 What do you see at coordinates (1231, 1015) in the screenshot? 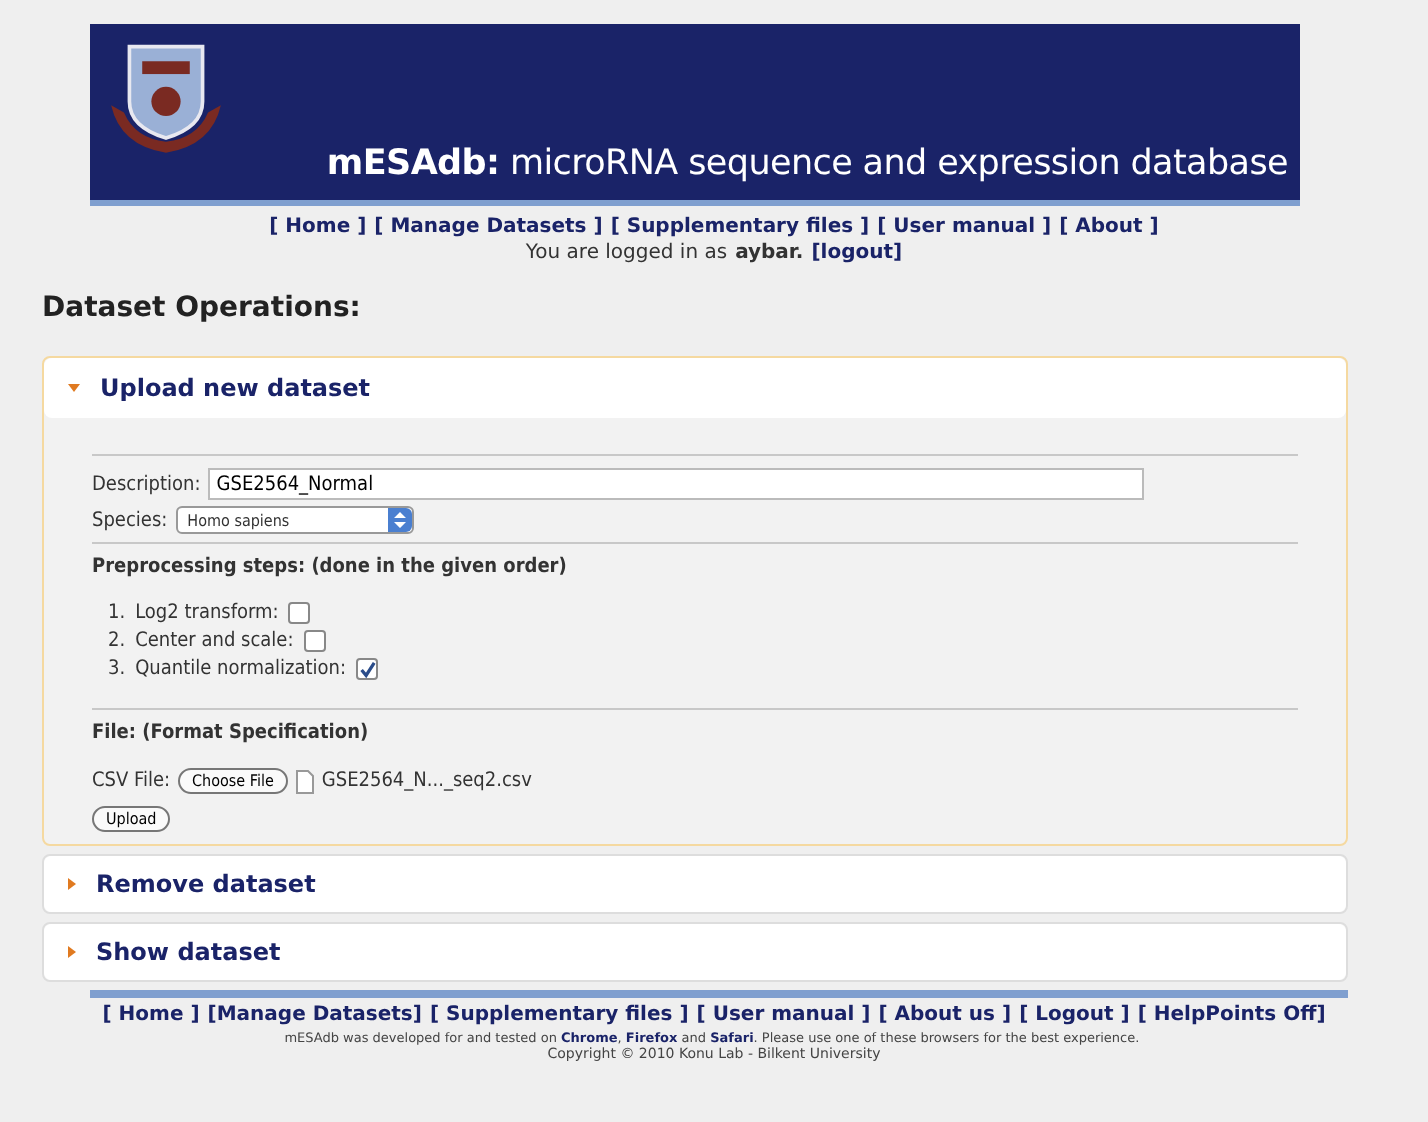
I see `footer-link: [ HelpPoints Off]` at bounding box center [1231, 1015].